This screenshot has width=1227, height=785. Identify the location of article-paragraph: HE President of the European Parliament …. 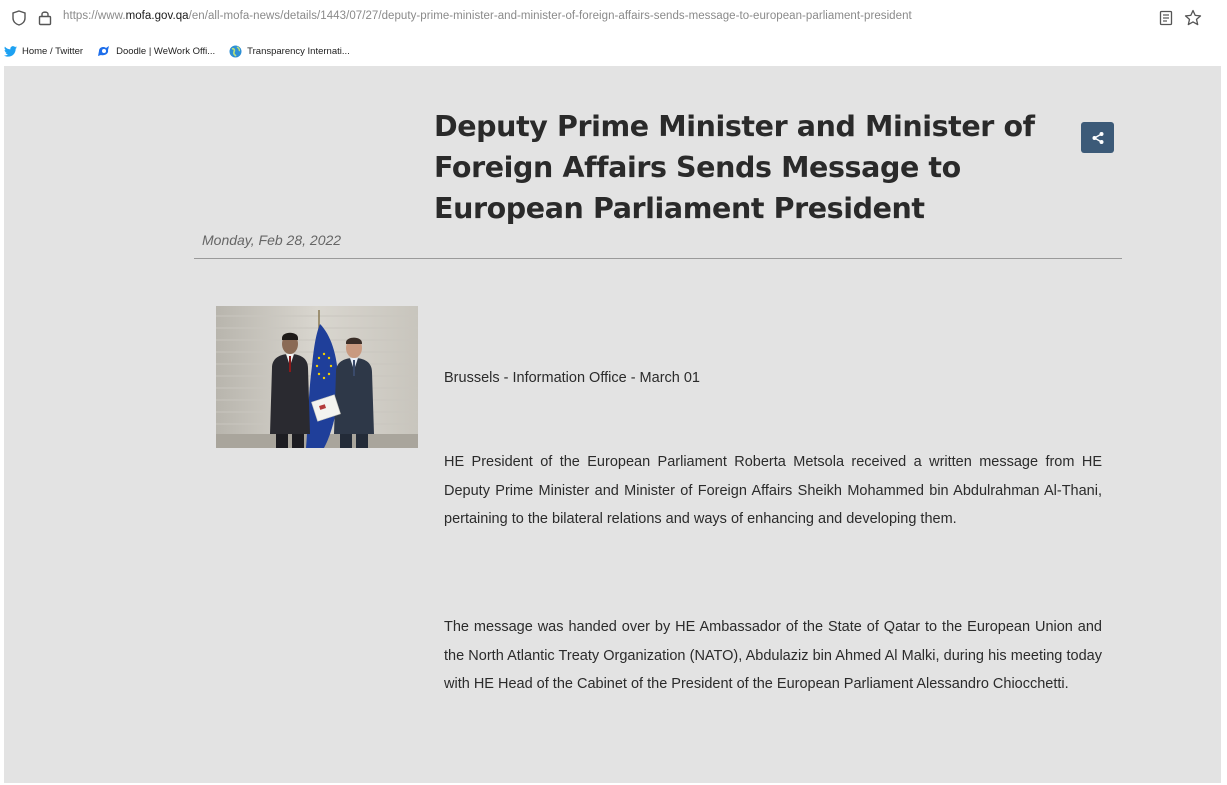
(773, 490).